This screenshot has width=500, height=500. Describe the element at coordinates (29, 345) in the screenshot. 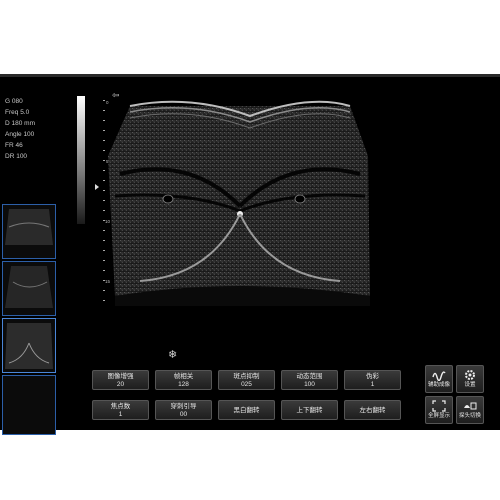

I see `thumbnail-image-selected` at that location.